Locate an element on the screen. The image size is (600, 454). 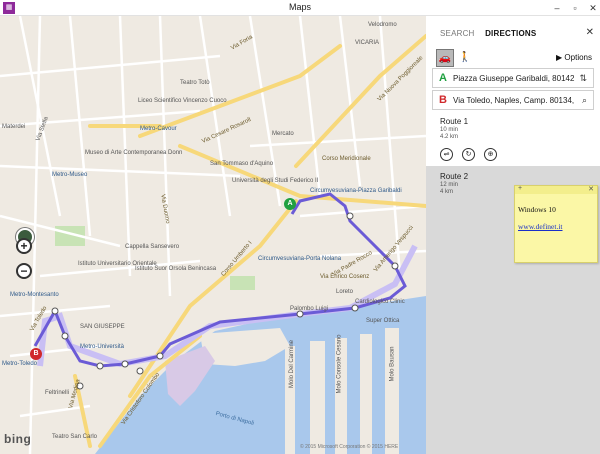
maximize-button: ▫ is located at coordinates (575, 8).